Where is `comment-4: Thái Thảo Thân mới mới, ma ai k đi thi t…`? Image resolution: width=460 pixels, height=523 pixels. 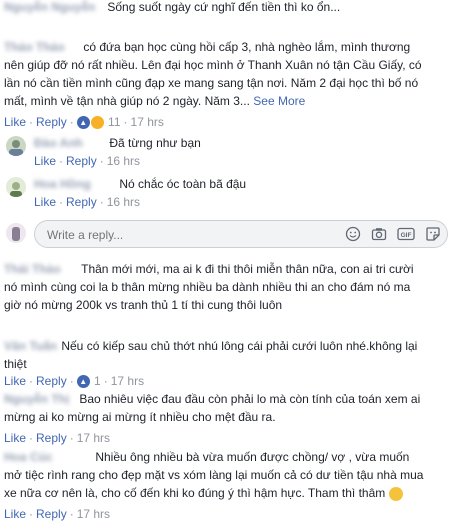
comment-4: Thái Thảo Thân mới mới, ma ai k đi thi t… is located at coordinates (230, 296).